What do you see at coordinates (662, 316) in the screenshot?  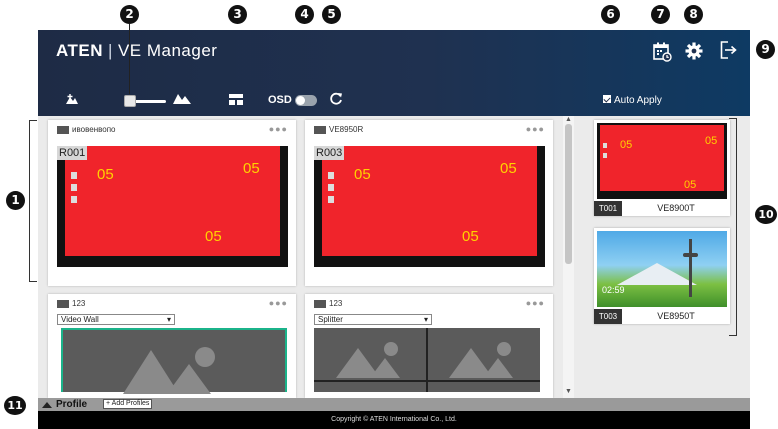 I see `transmitter-label-bar: T003 VE8950T` at bounding box center [662, 316].